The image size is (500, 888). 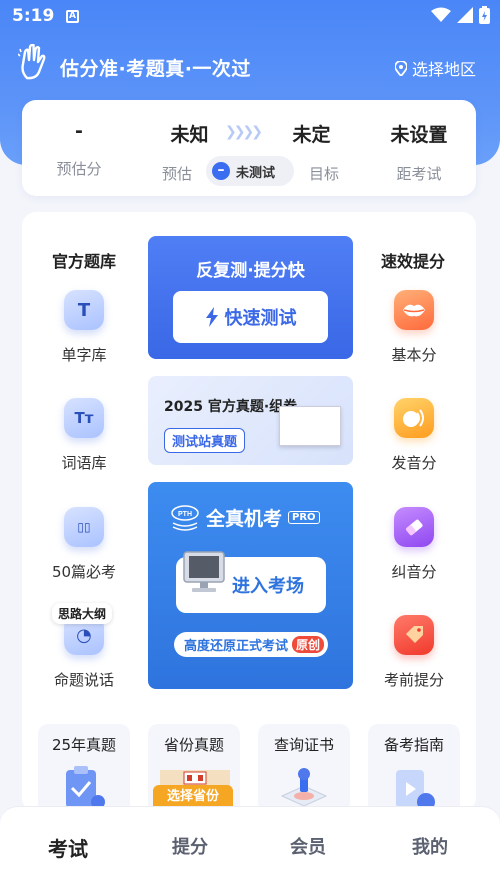 What do you see at coordinates (84, 418) in the screenshot?
I see `letters-tt-icon: Tт` at bounding box center [84, 418].